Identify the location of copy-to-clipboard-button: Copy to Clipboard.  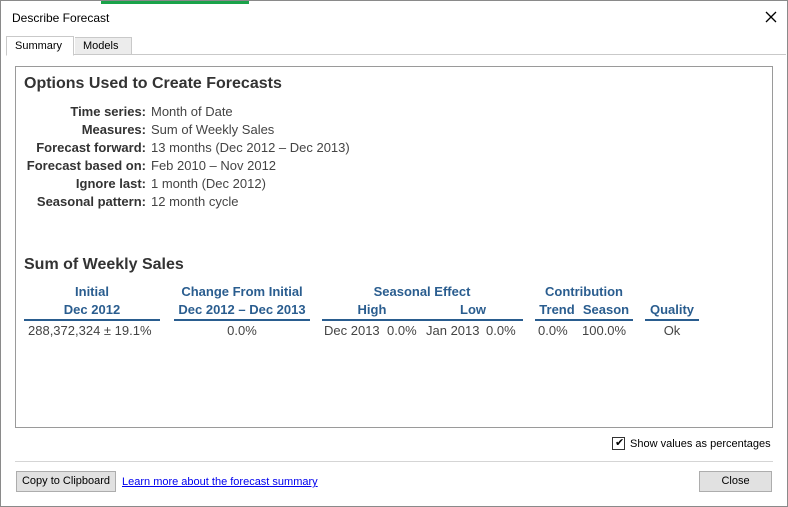
(66, 481).